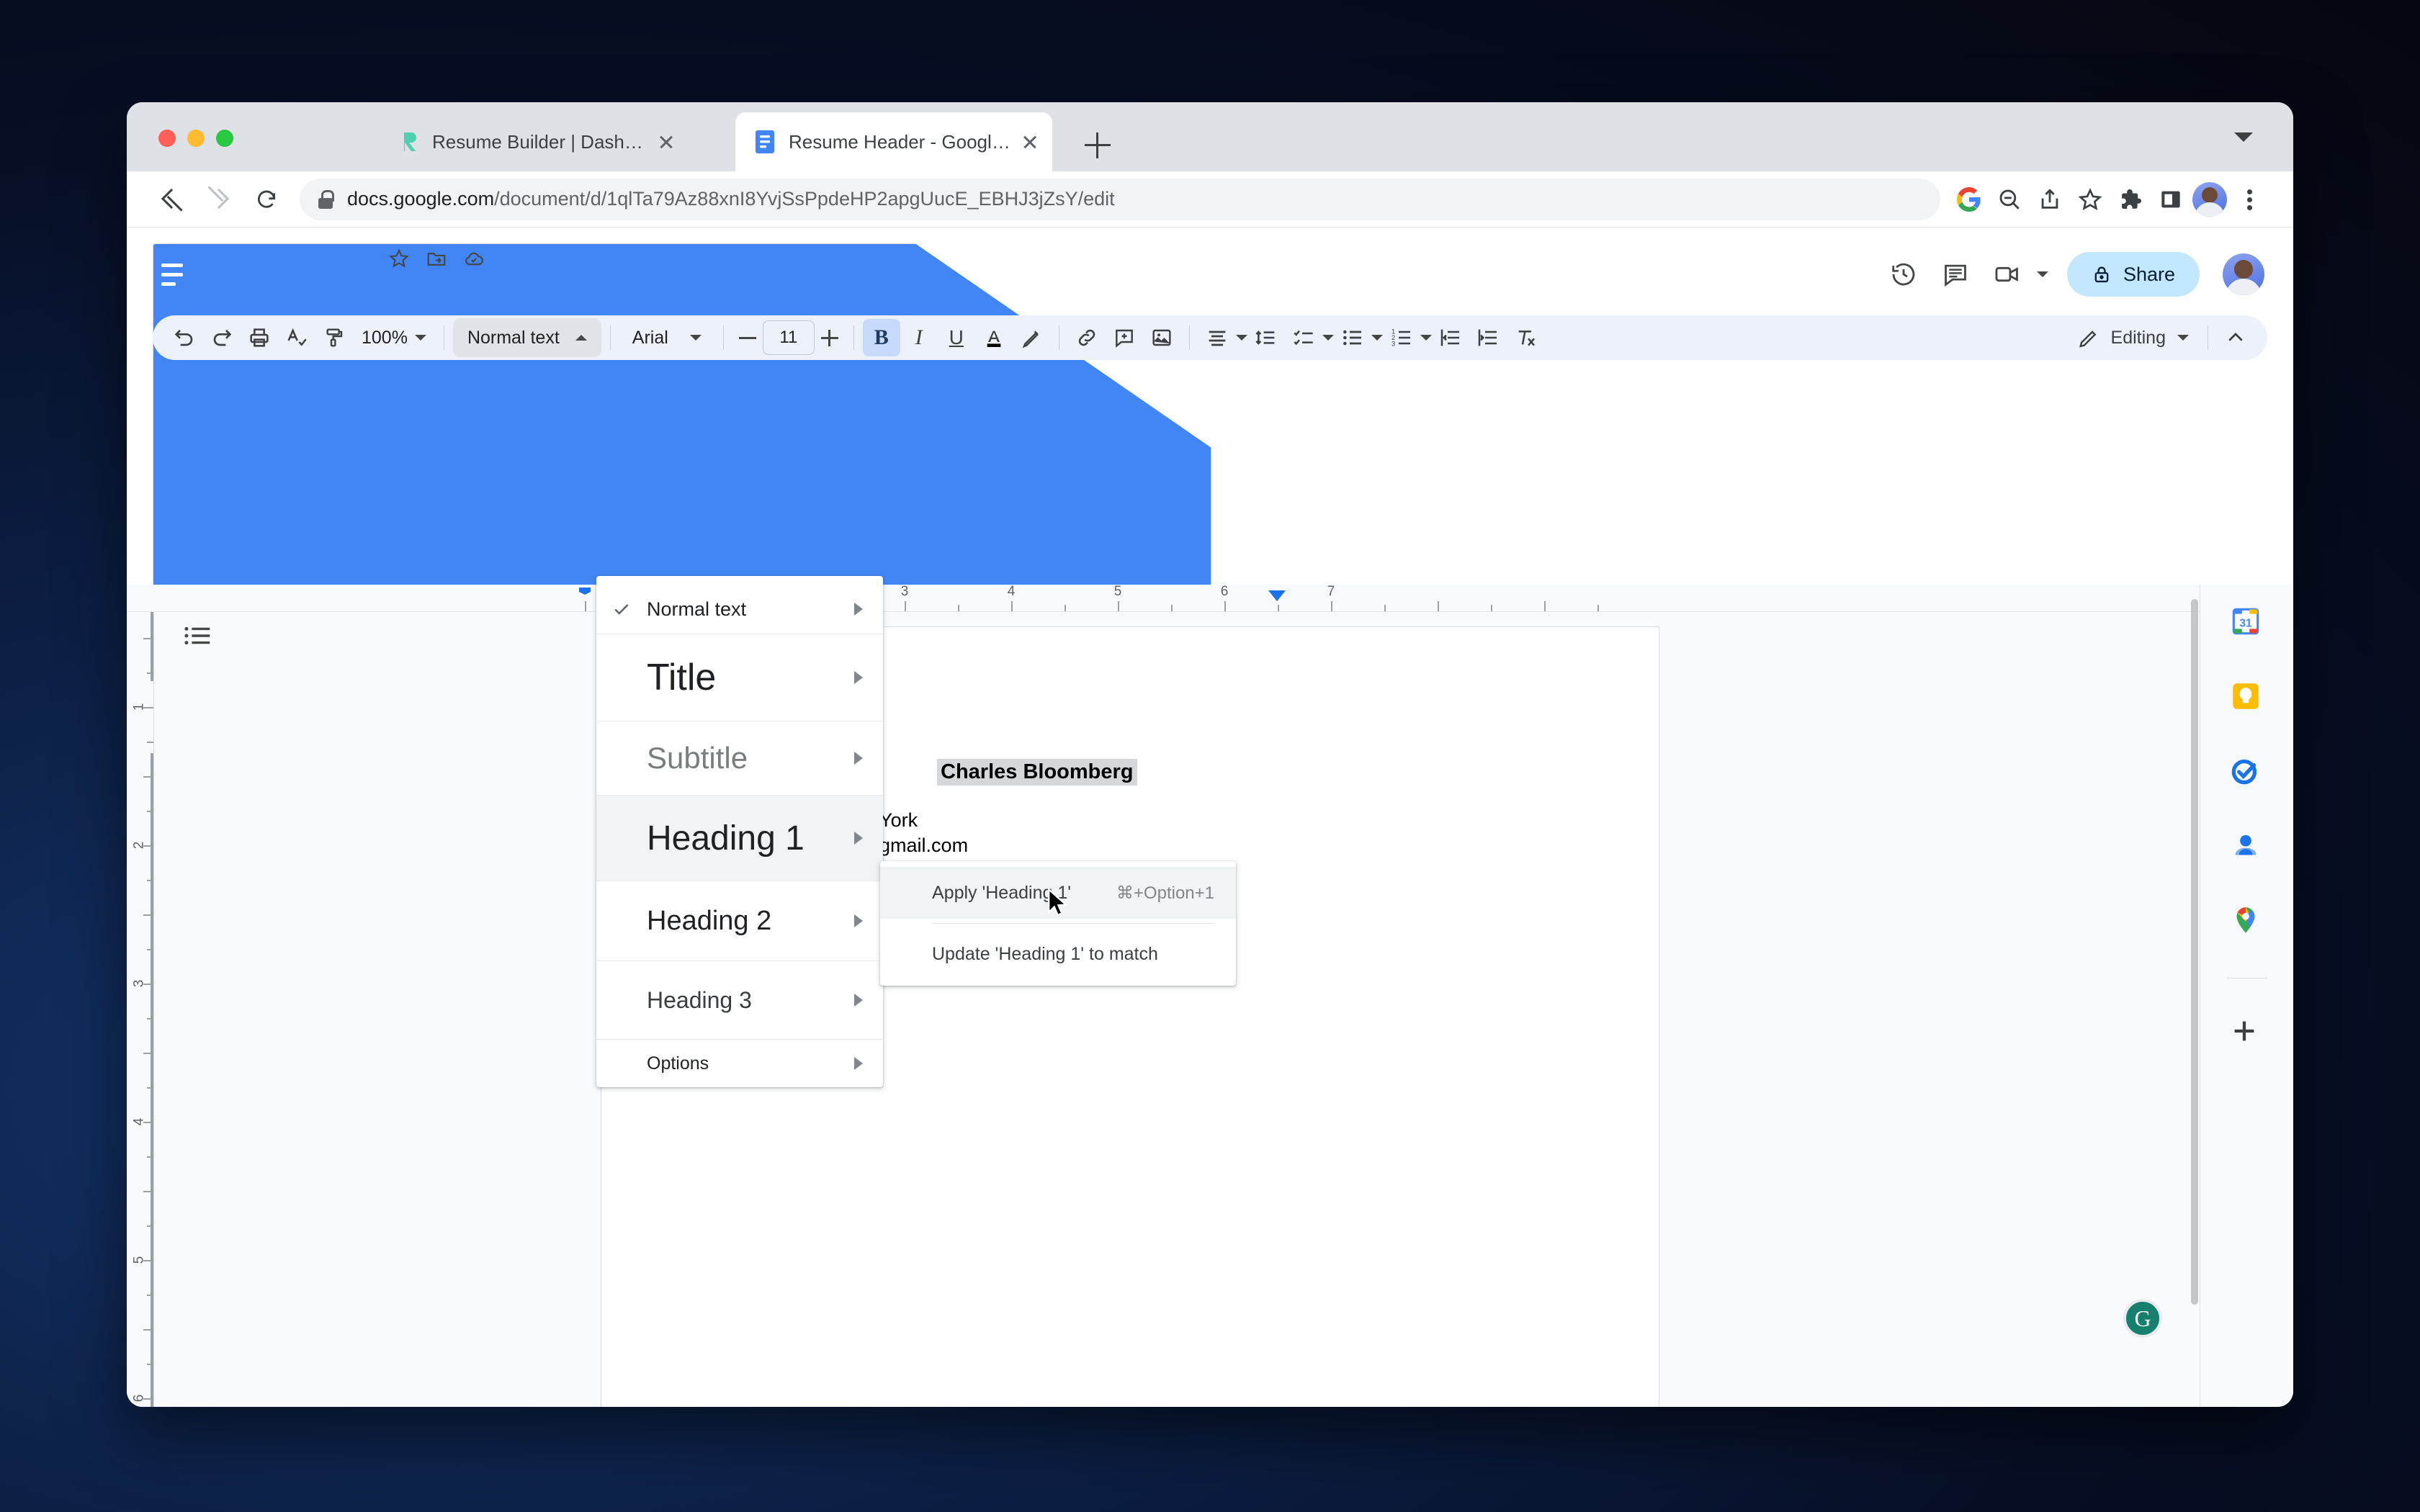 Image resolution: width=2420 pixels, height=1512 pixels. What do you see at coordinates (788, 337) in the screenshot?
I see `font-size-input: 11` at bounding box center [788, 337].